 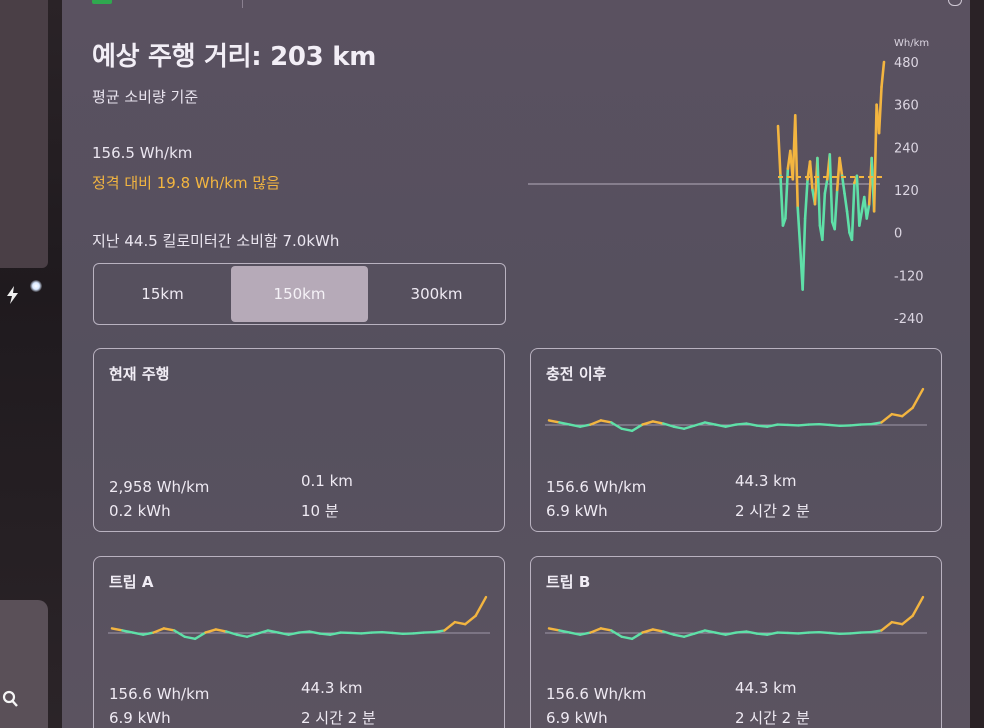 What do you see at coordinates (338, 718) in the screenshot?
I see `card-duration: 2 시간 2 분` at bounding box center [338, 718].